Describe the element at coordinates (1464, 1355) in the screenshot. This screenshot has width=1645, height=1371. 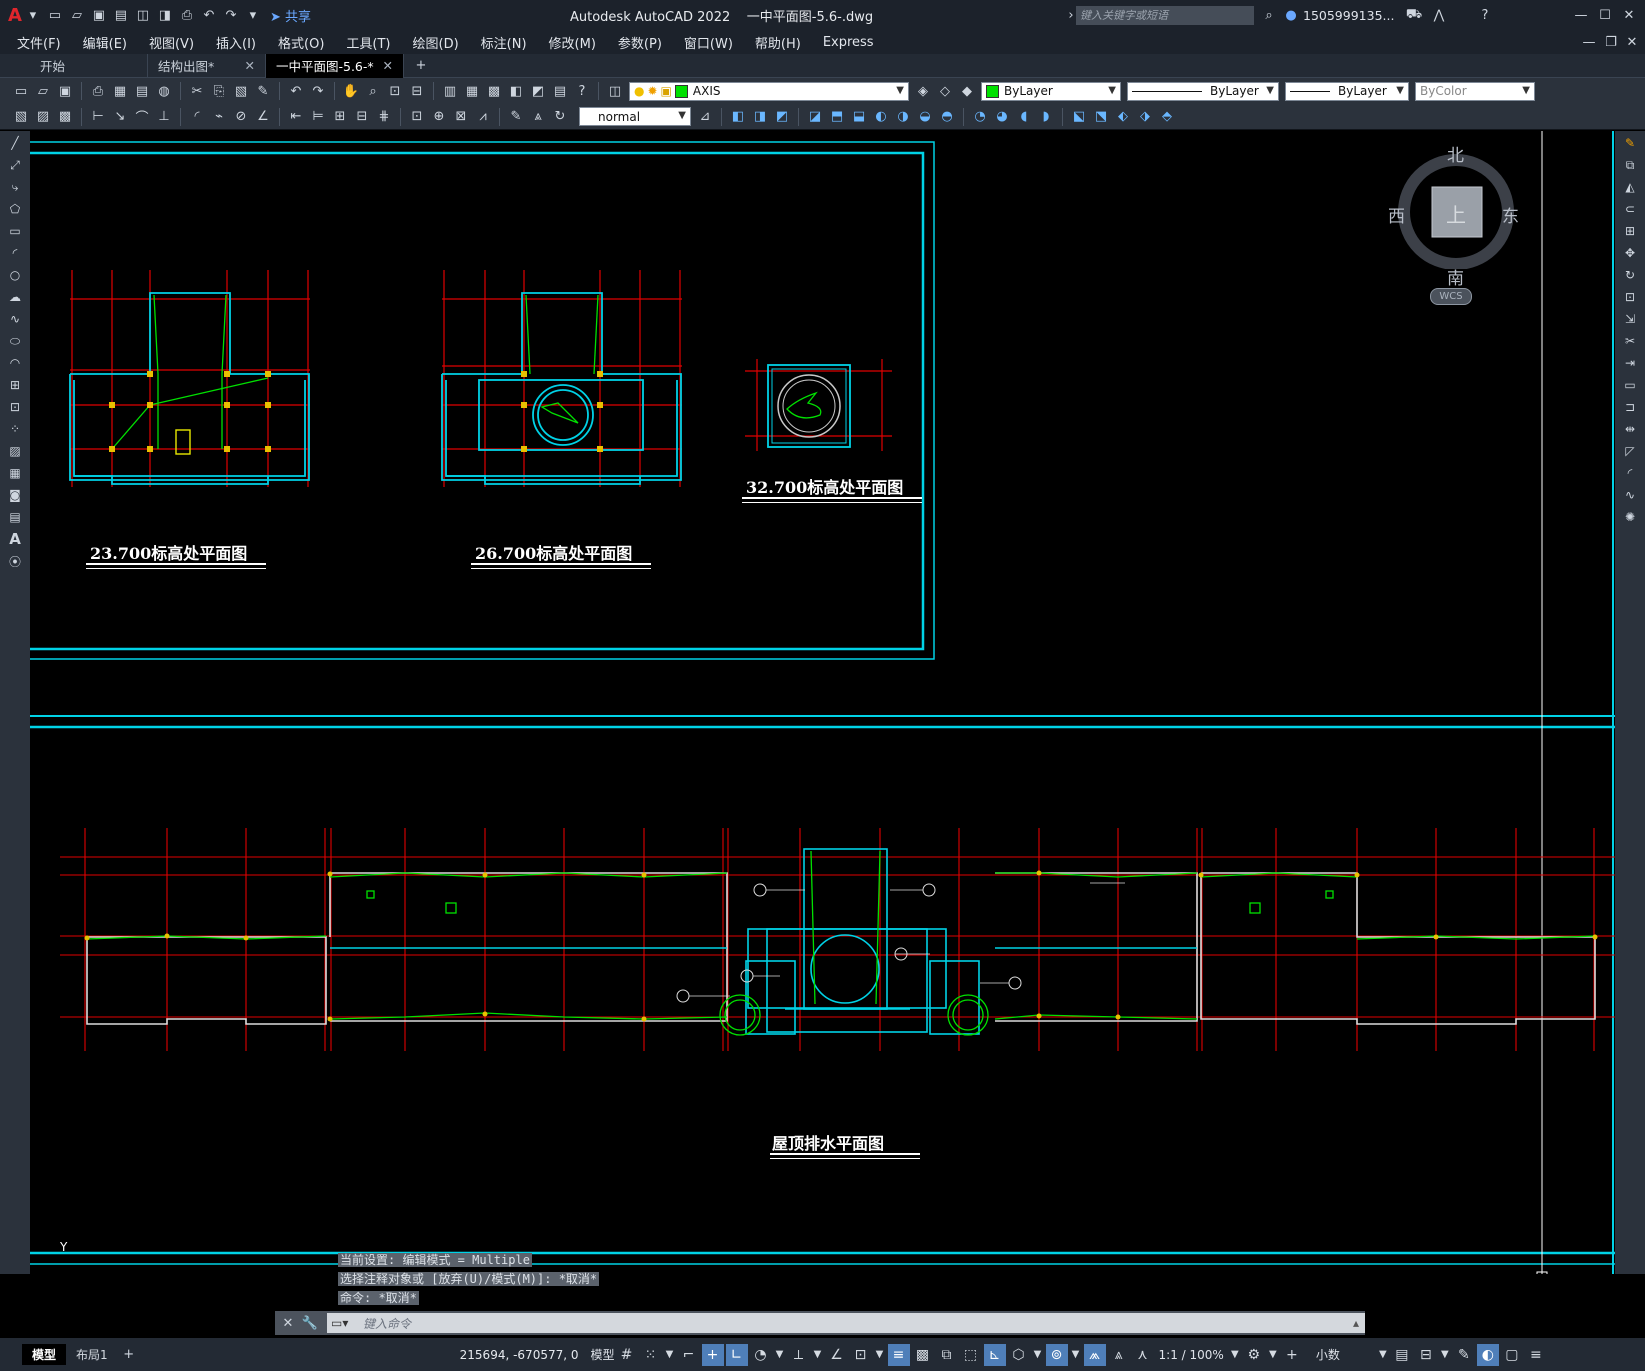
I see `isolate-objects-icon: ✎` at that location.